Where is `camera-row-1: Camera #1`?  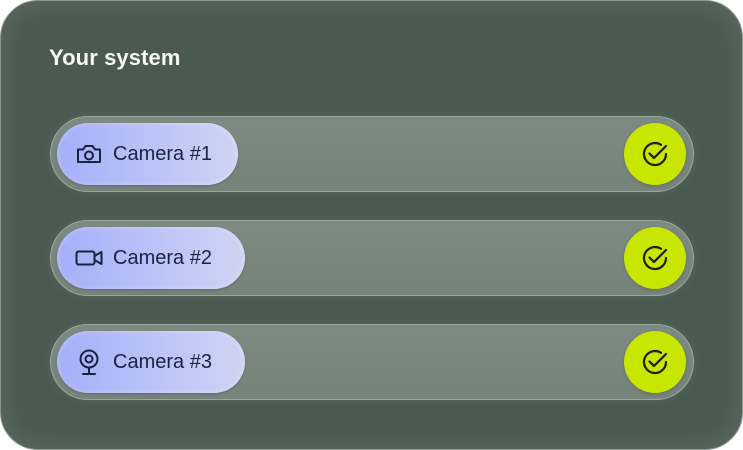
camera-row-1: Camera #1 is located at coordinates (372, 154).